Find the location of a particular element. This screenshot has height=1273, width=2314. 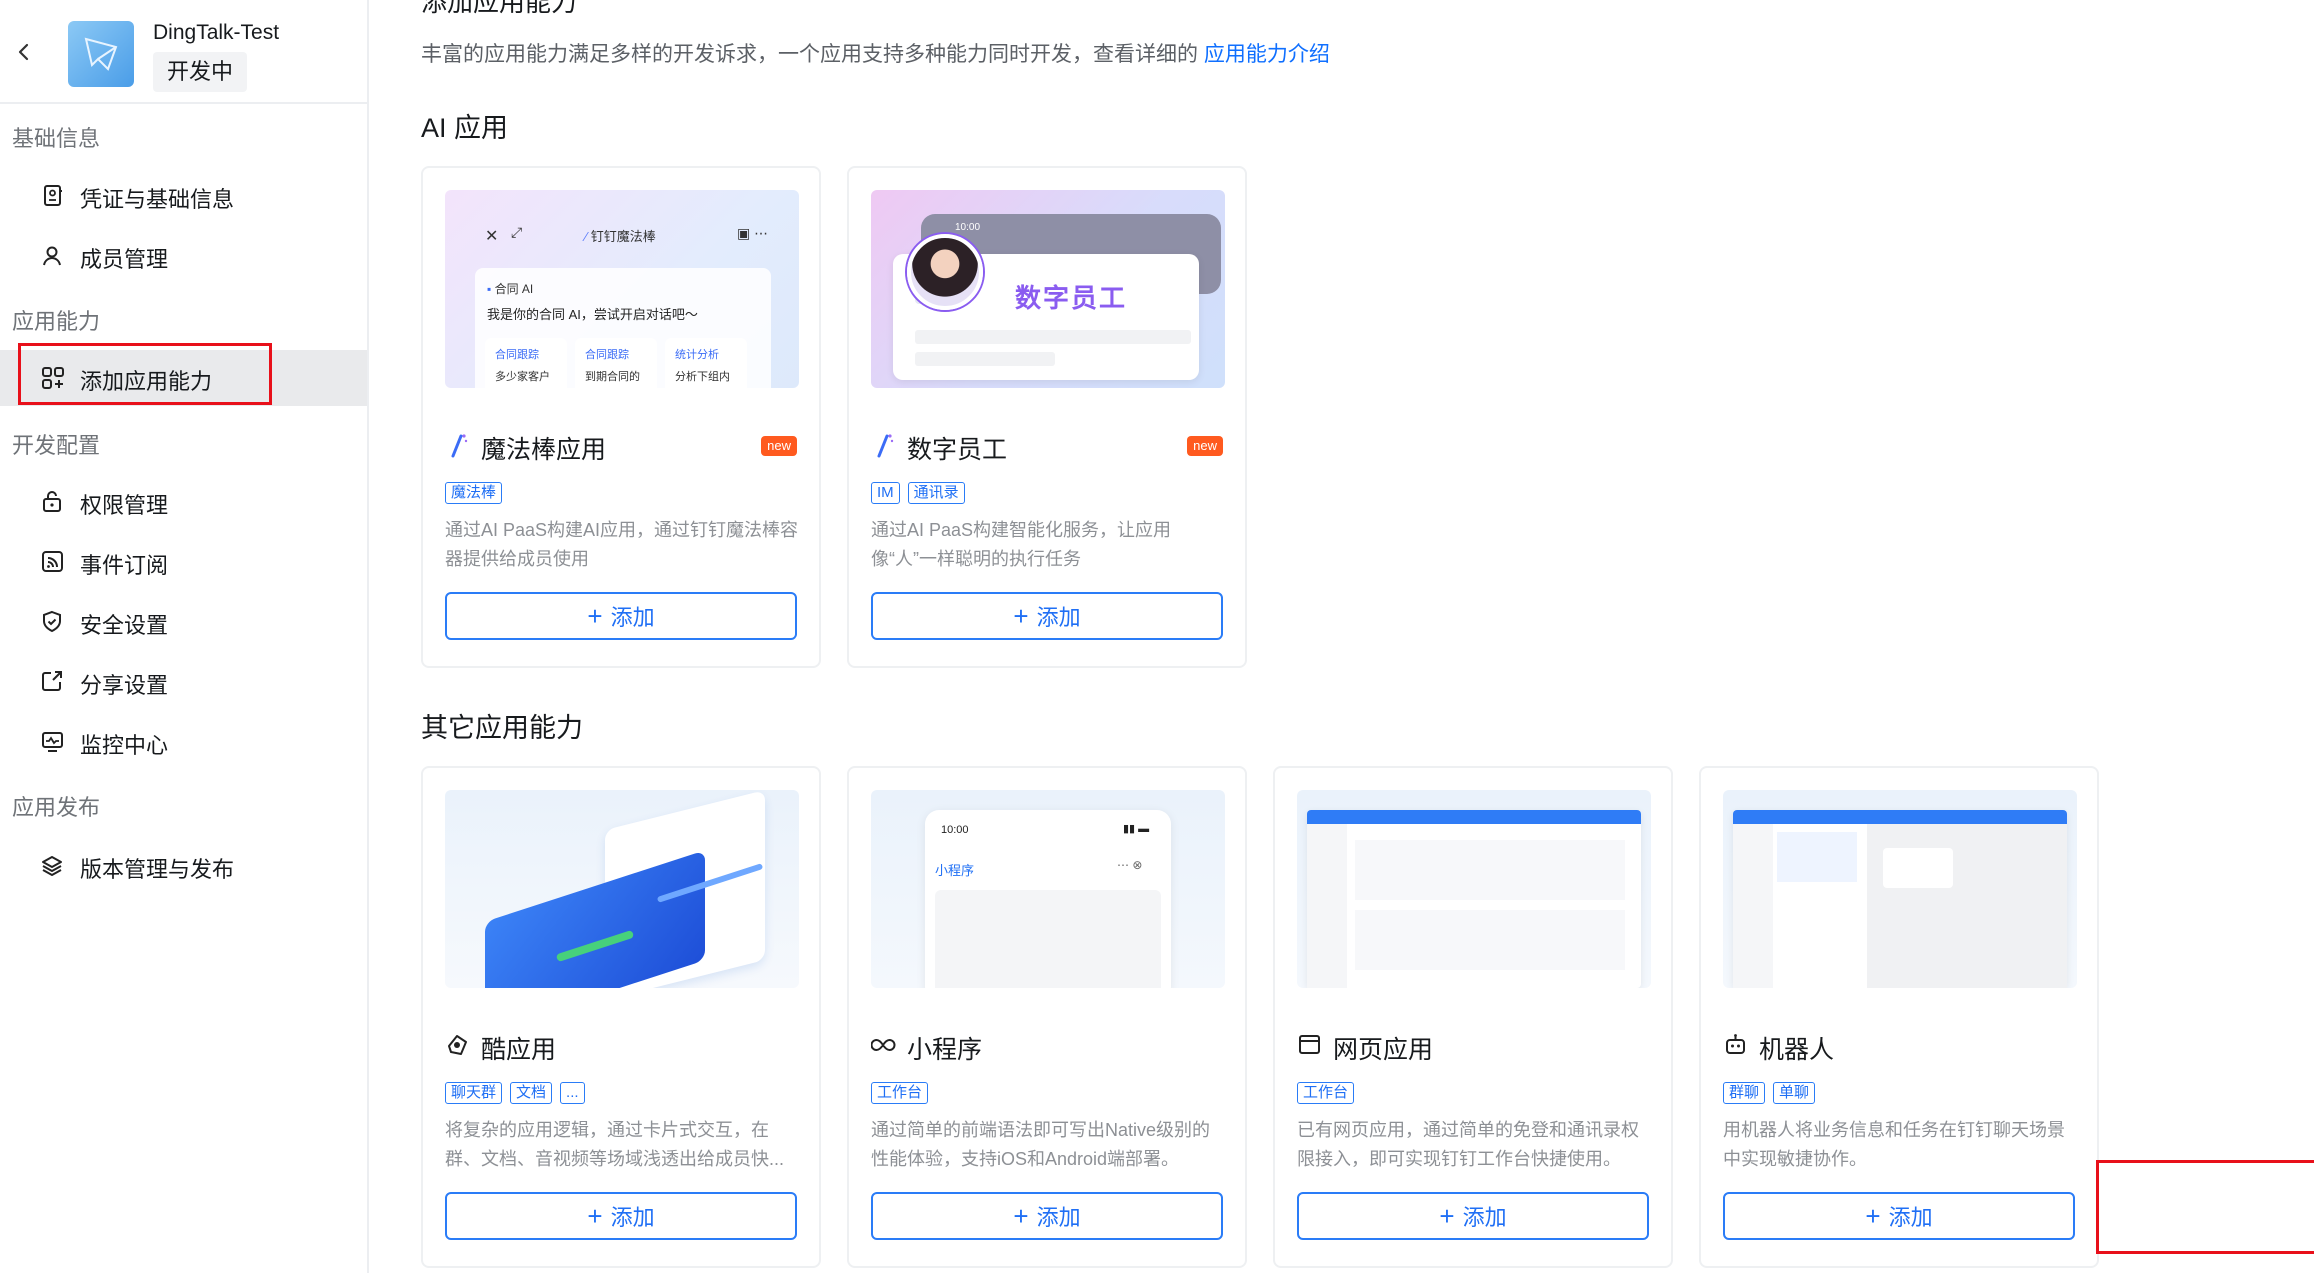

add-digital-employee-button: + 添加 is located at coordinates (1047, 616).